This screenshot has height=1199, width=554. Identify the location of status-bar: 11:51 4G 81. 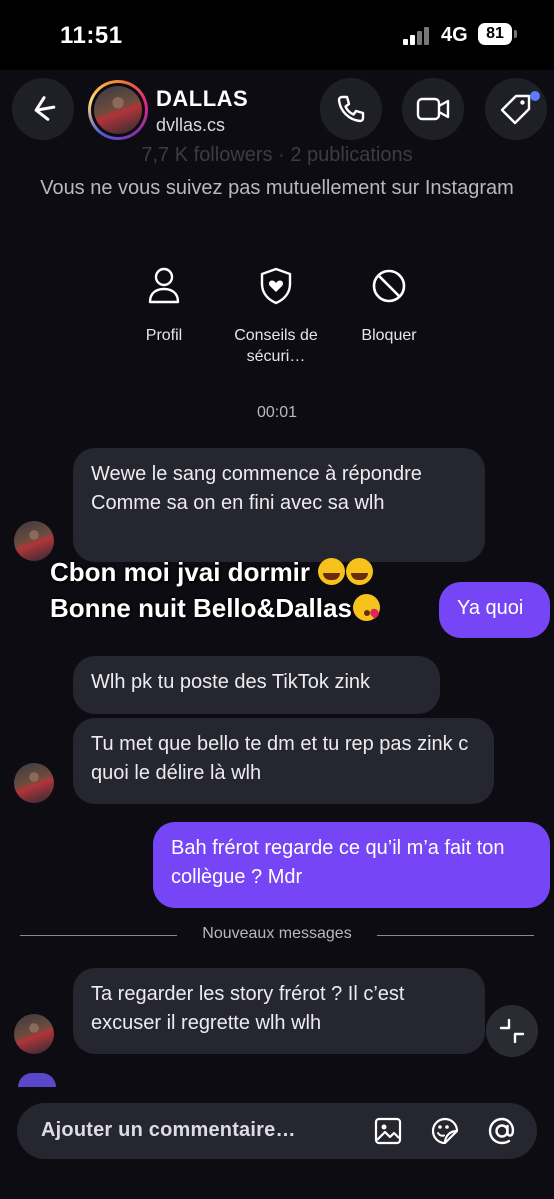
(277, 35).